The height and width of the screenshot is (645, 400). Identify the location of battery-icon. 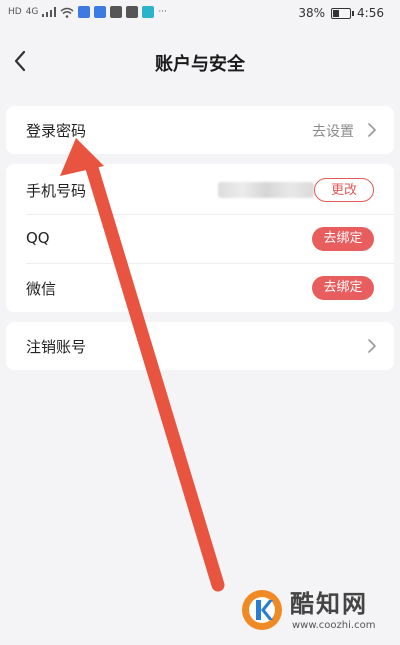
(343, 13).